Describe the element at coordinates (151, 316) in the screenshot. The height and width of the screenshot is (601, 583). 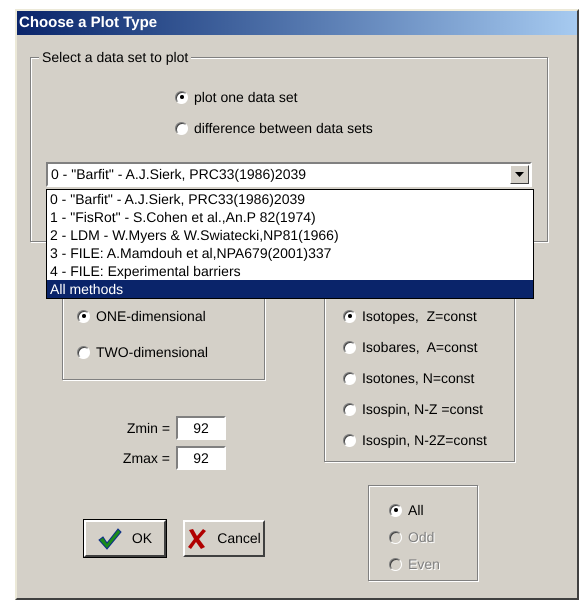
I see `radio-label: ONE-dimensional` at that location.